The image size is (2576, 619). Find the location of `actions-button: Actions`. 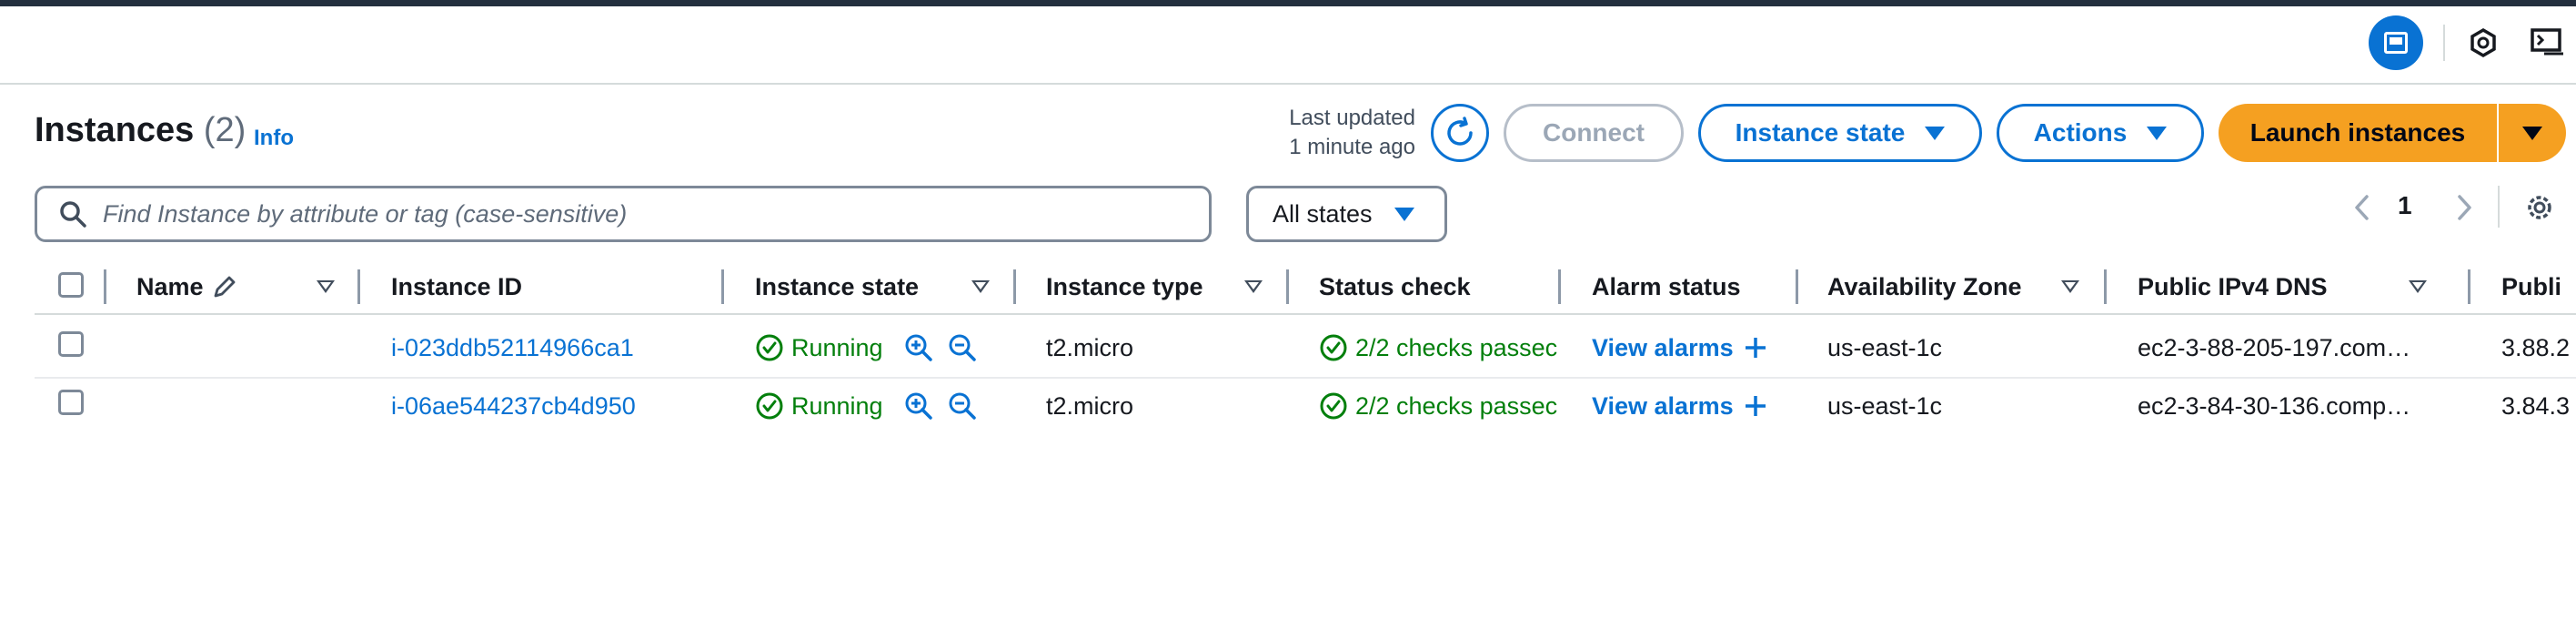

actions-button: Actions is located at coordinates (2100, 133).